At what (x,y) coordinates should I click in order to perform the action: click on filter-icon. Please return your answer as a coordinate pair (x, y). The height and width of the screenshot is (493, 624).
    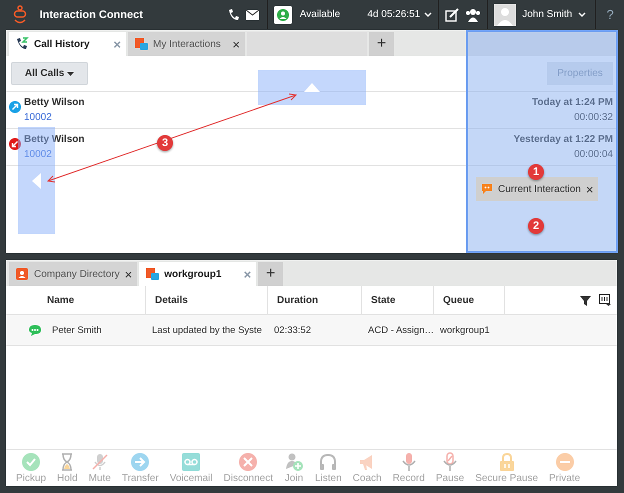
    Looking at the image, I should click on (585, 300).